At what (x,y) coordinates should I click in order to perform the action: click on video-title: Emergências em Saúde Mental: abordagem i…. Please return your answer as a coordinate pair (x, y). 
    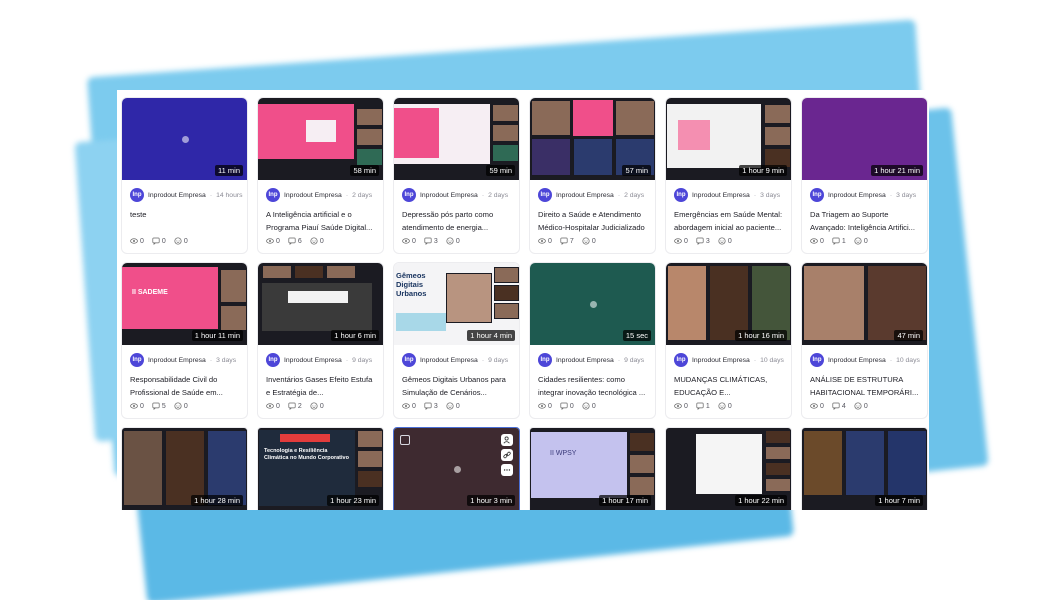
    Looking at the image, I should click on (728, 221).